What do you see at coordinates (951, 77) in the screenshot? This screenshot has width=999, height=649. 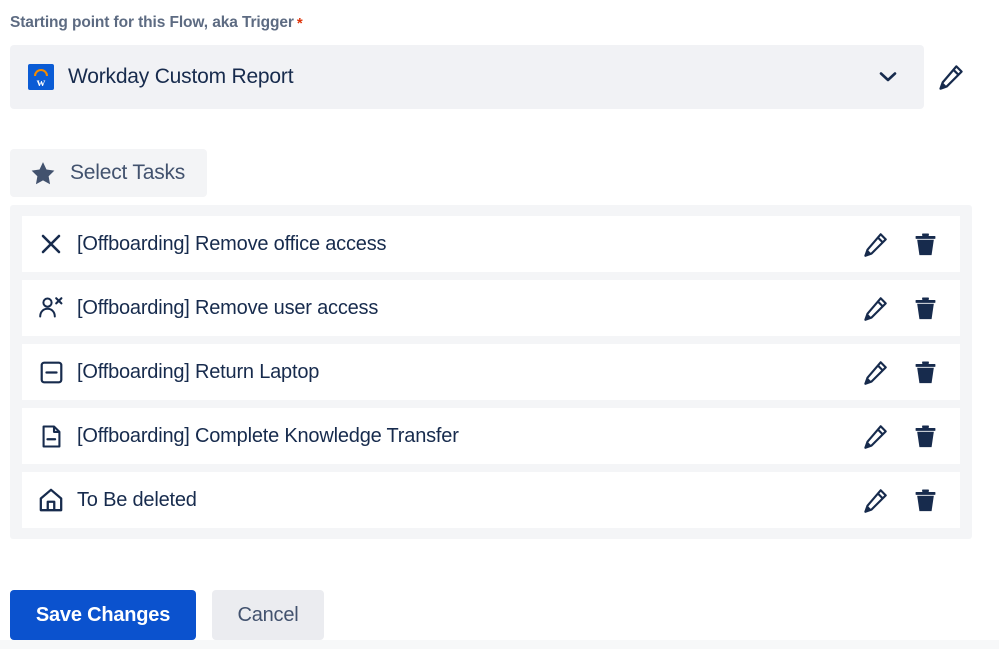 I see `trigger-edit-button` at bounding box center [951, 77].